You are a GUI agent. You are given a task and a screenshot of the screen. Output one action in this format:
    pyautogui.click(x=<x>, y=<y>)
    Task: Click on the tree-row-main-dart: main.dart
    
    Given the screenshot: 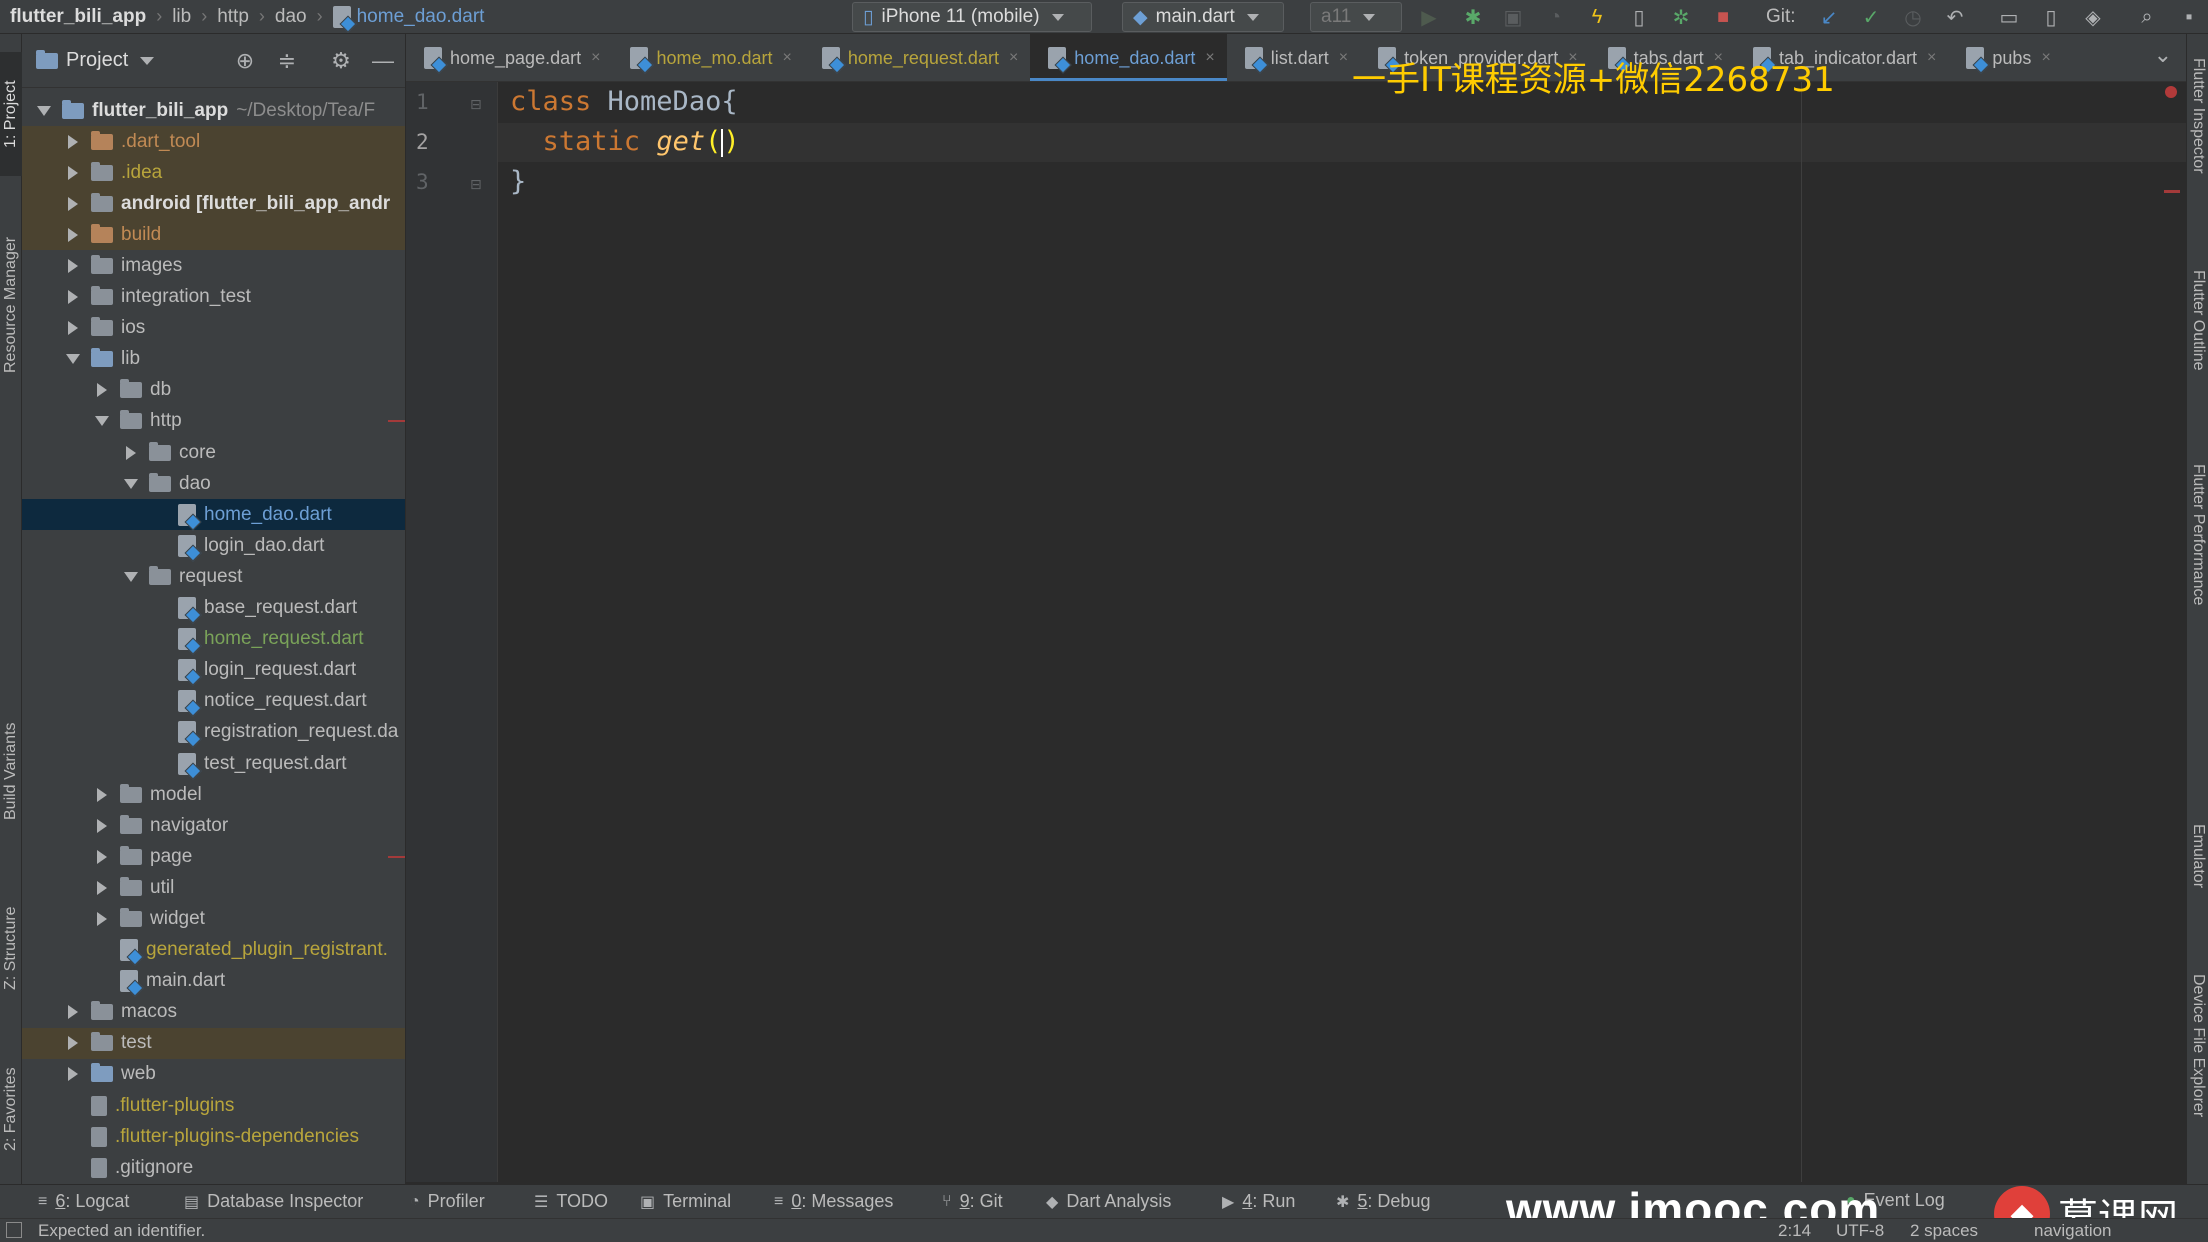 What is the action you would take?
    pyautogui.click(x=213, y=981)
    